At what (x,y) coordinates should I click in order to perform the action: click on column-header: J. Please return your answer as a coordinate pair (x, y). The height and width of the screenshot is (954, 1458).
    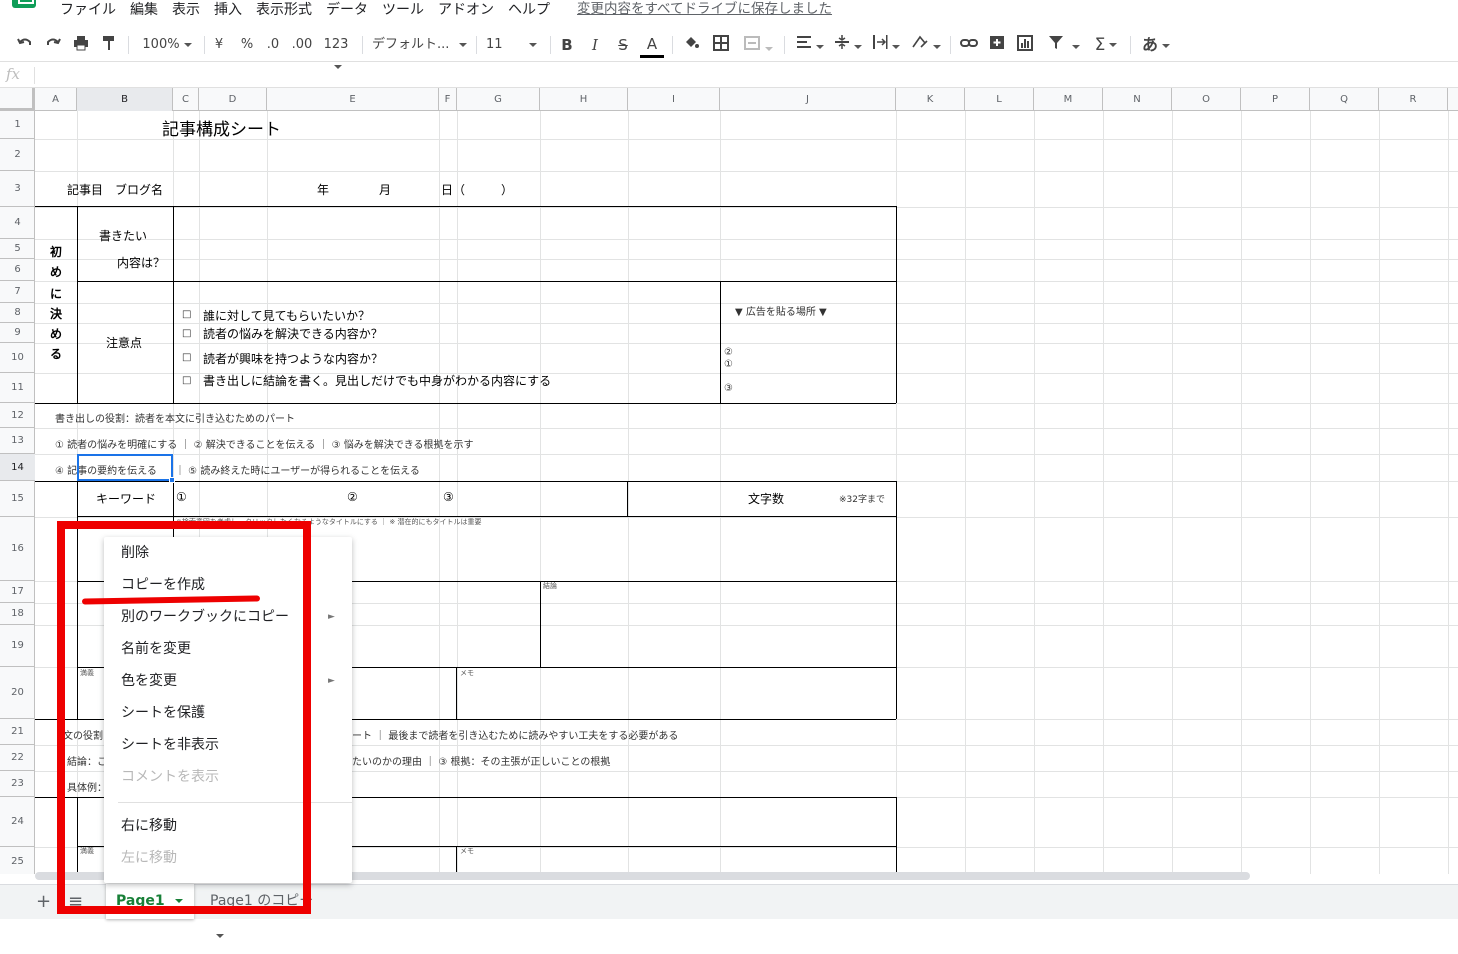
    Looking at the image, I should click on (808, 99).